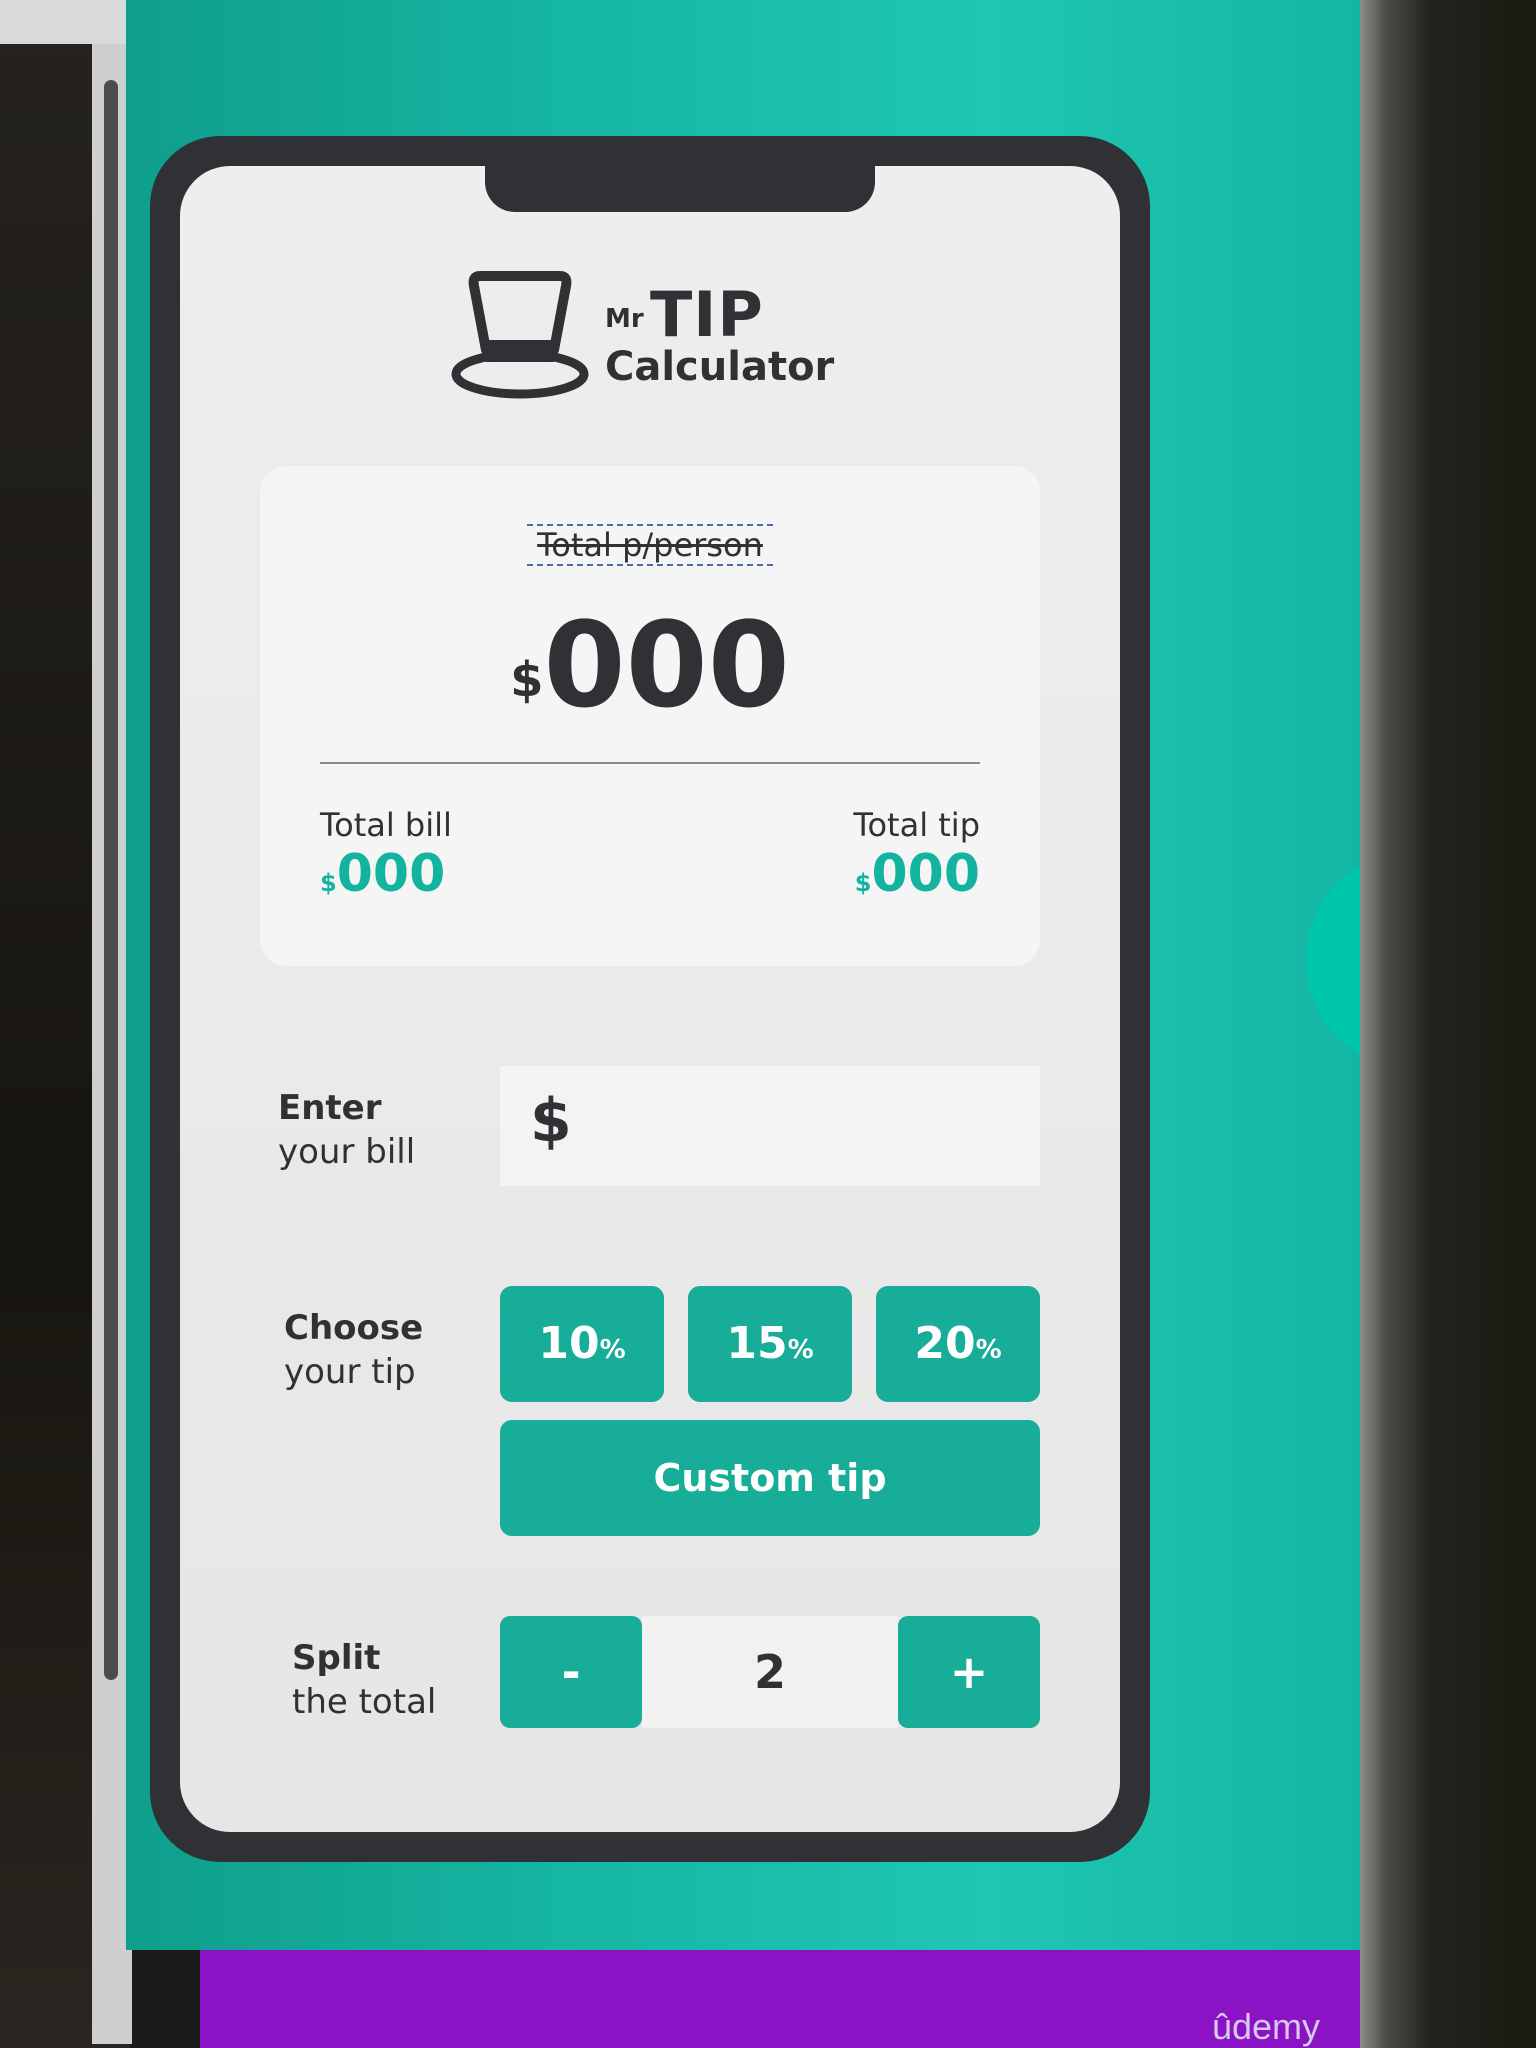  Describe the element at coordinates (650, 763) in the screenshot. I see `summary-divider` at that location.